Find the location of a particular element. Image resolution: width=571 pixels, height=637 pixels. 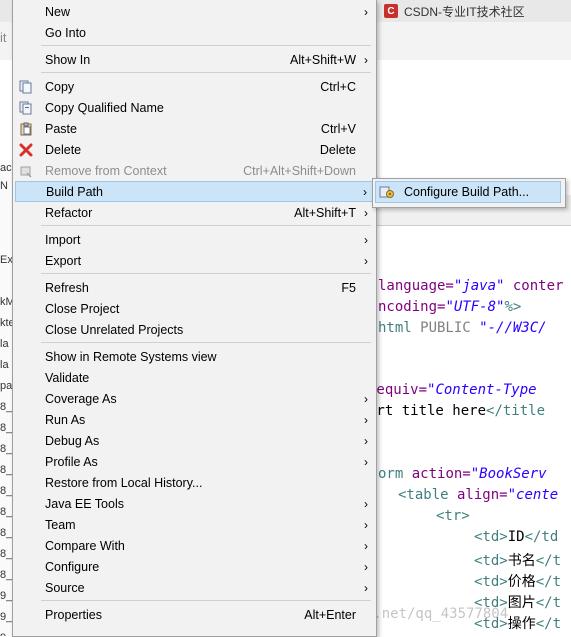

code-token: 书名 is located at coordinates (521, 561).